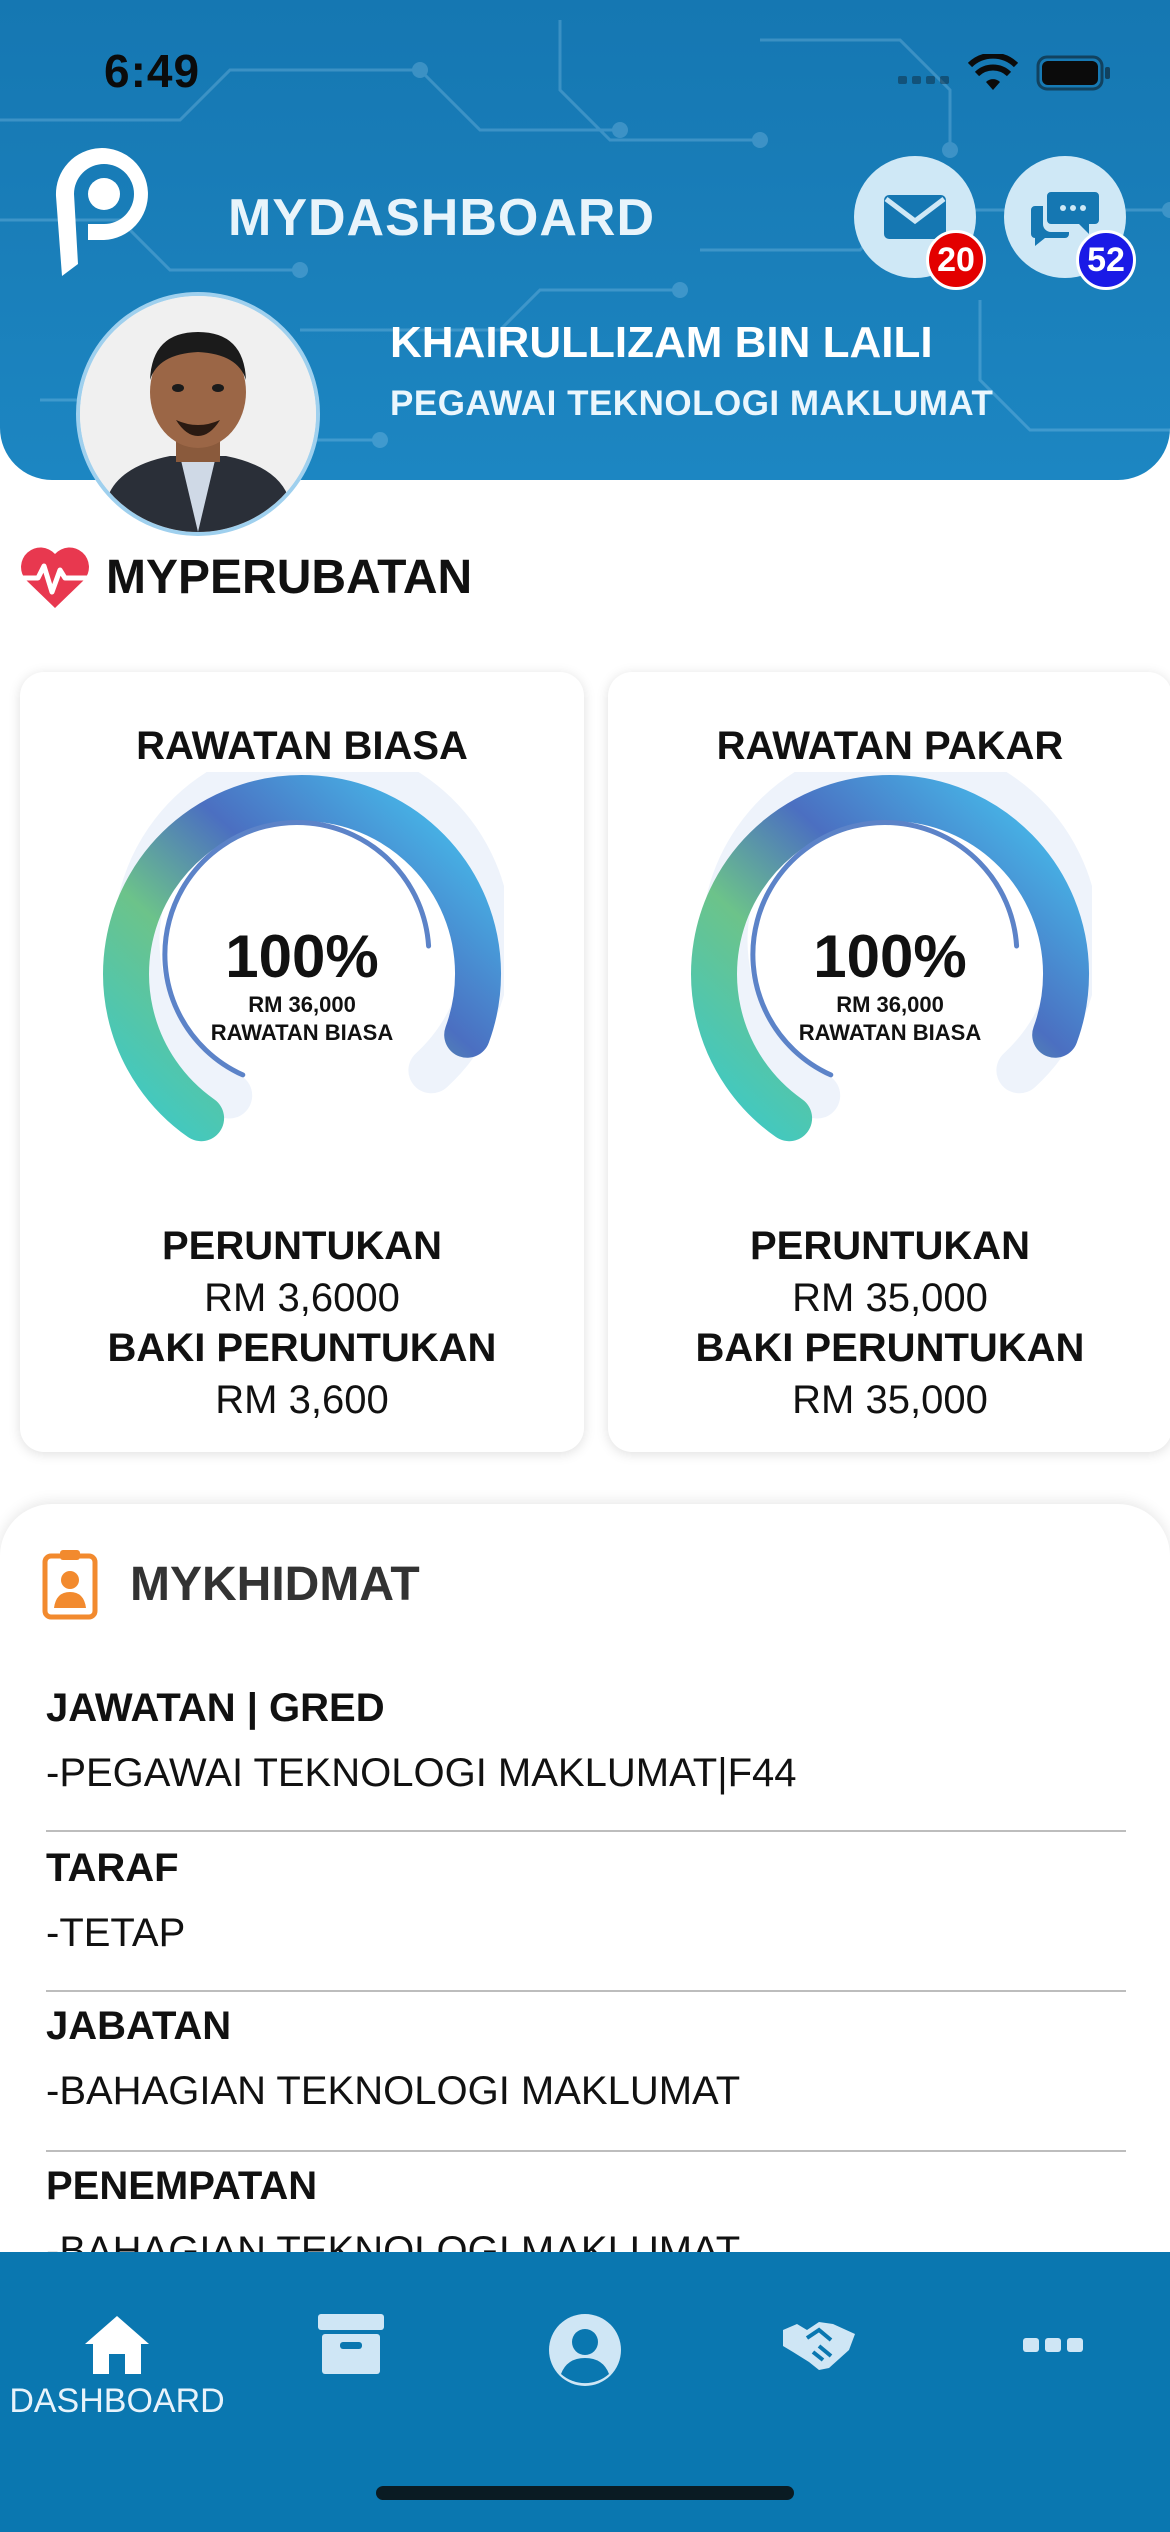  What do you see at coordinates (923, 80) in the screenshot?
I see `cellular-signal-icon` at bounding box center [923, 80].